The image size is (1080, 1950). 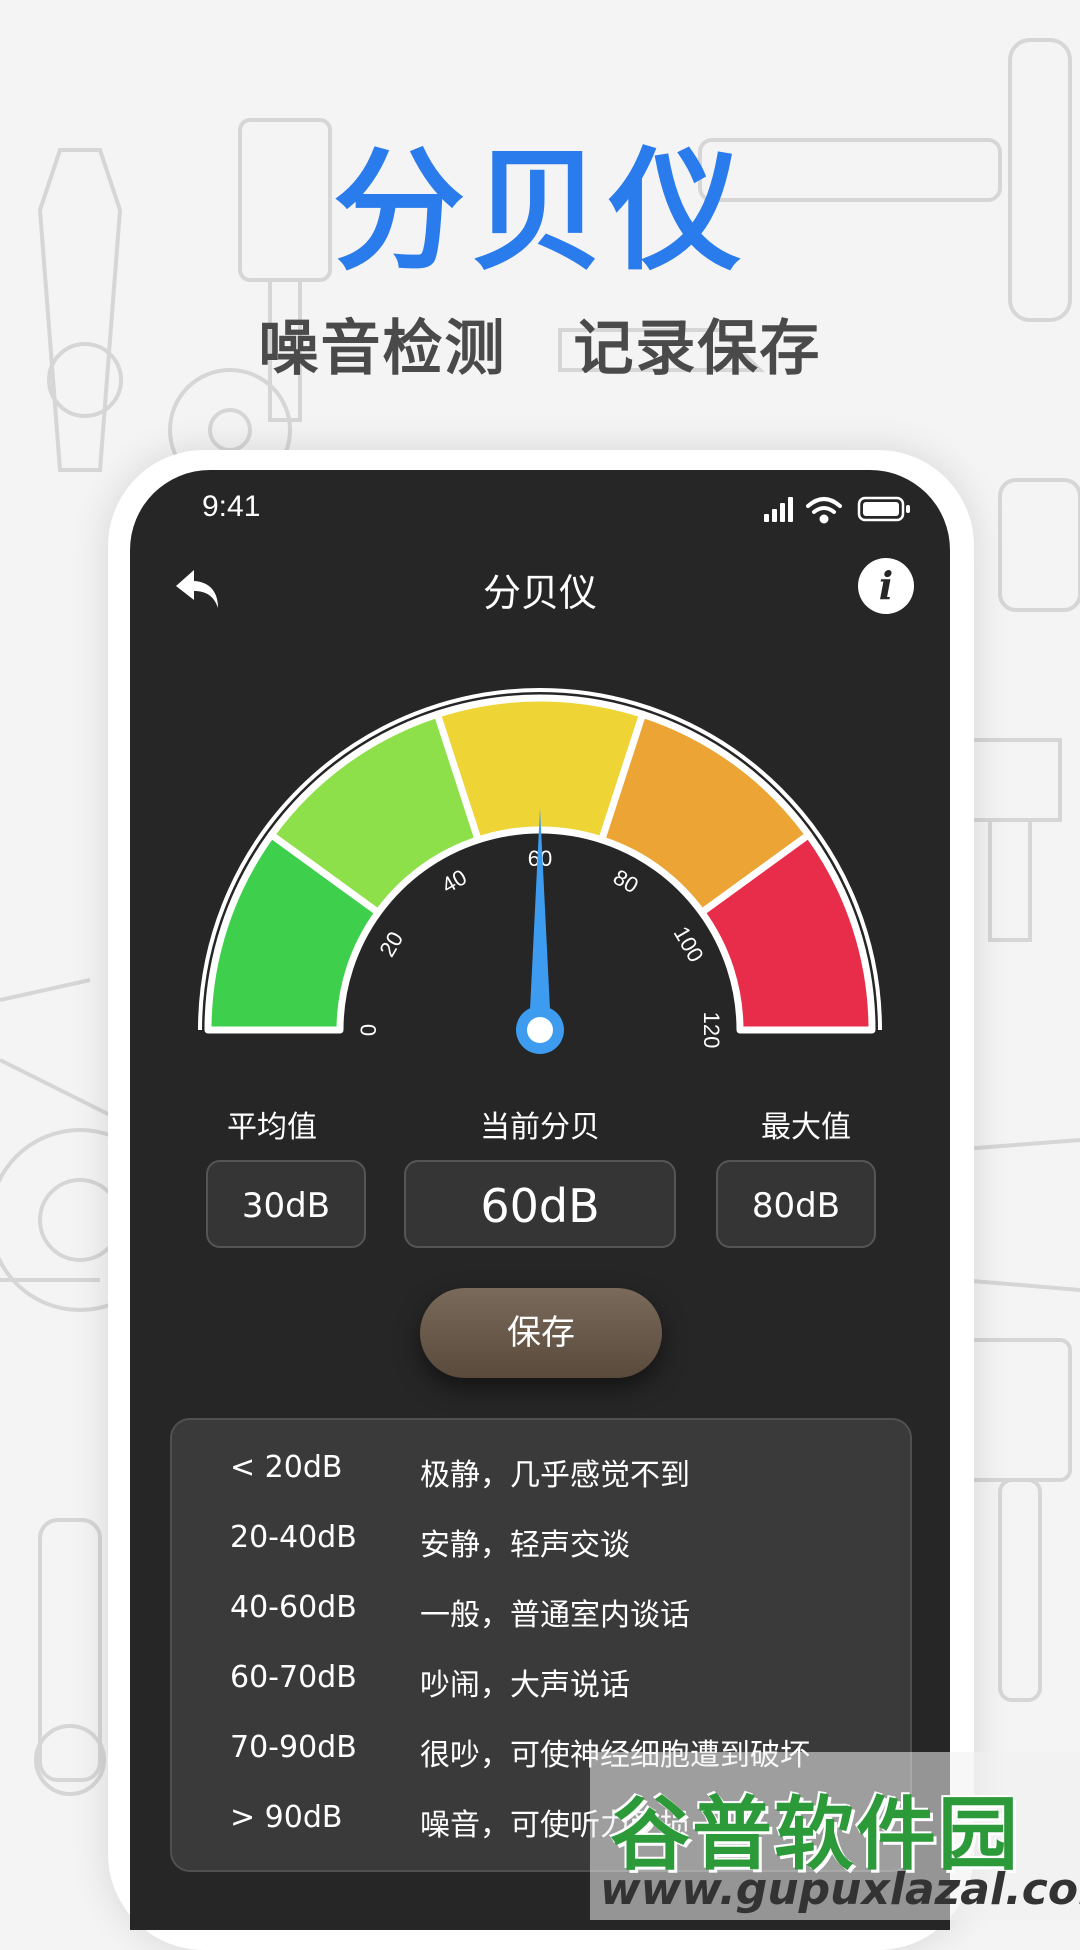 What do you see at coordinates (368, 1030) in the screenshot?
I see `gauge-tick-label: 0` at bounding box center [368, 1030].